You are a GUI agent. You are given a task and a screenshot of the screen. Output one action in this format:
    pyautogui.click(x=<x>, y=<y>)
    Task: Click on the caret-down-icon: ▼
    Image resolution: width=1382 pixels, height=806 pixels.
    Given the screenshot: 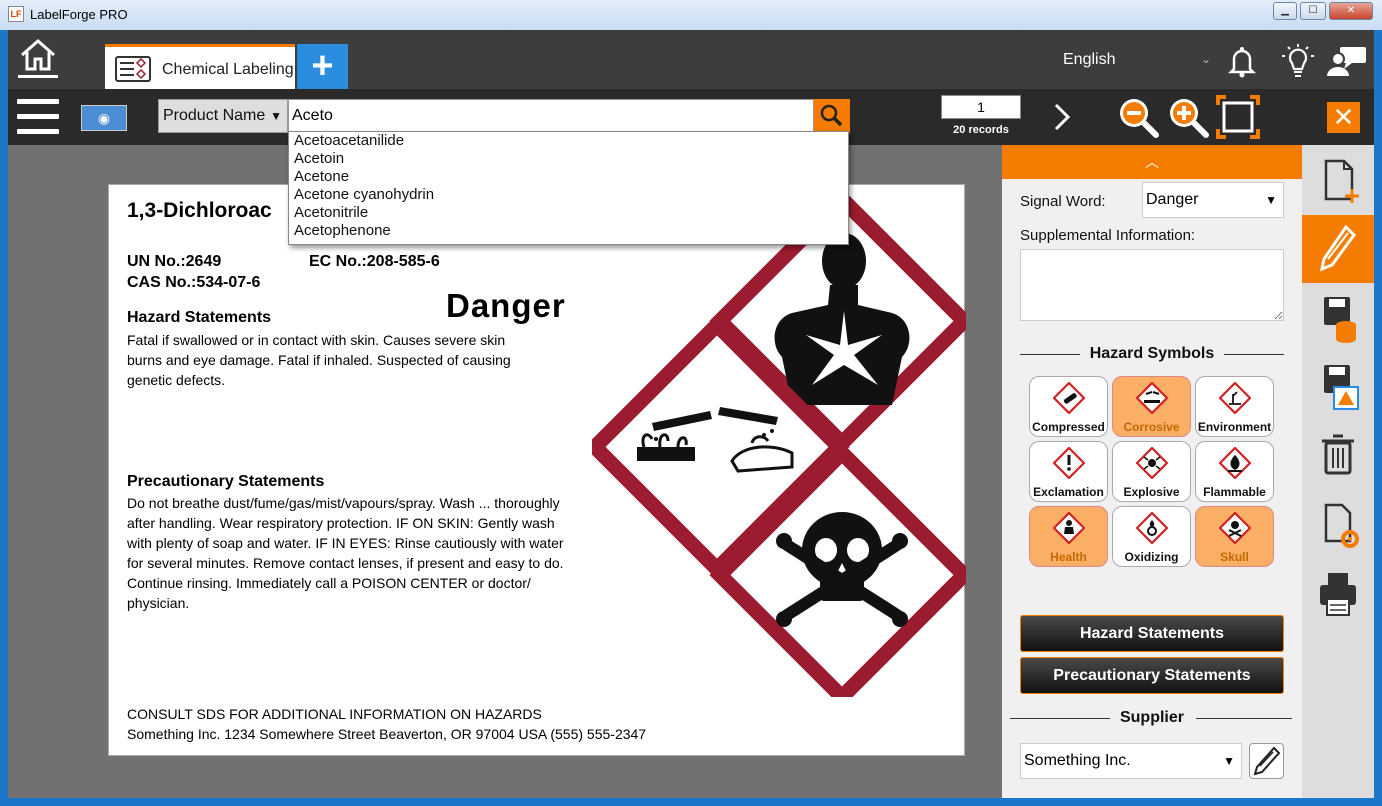 What is the action you would take?
    pyautogui.click(x=1271, y=200)
    